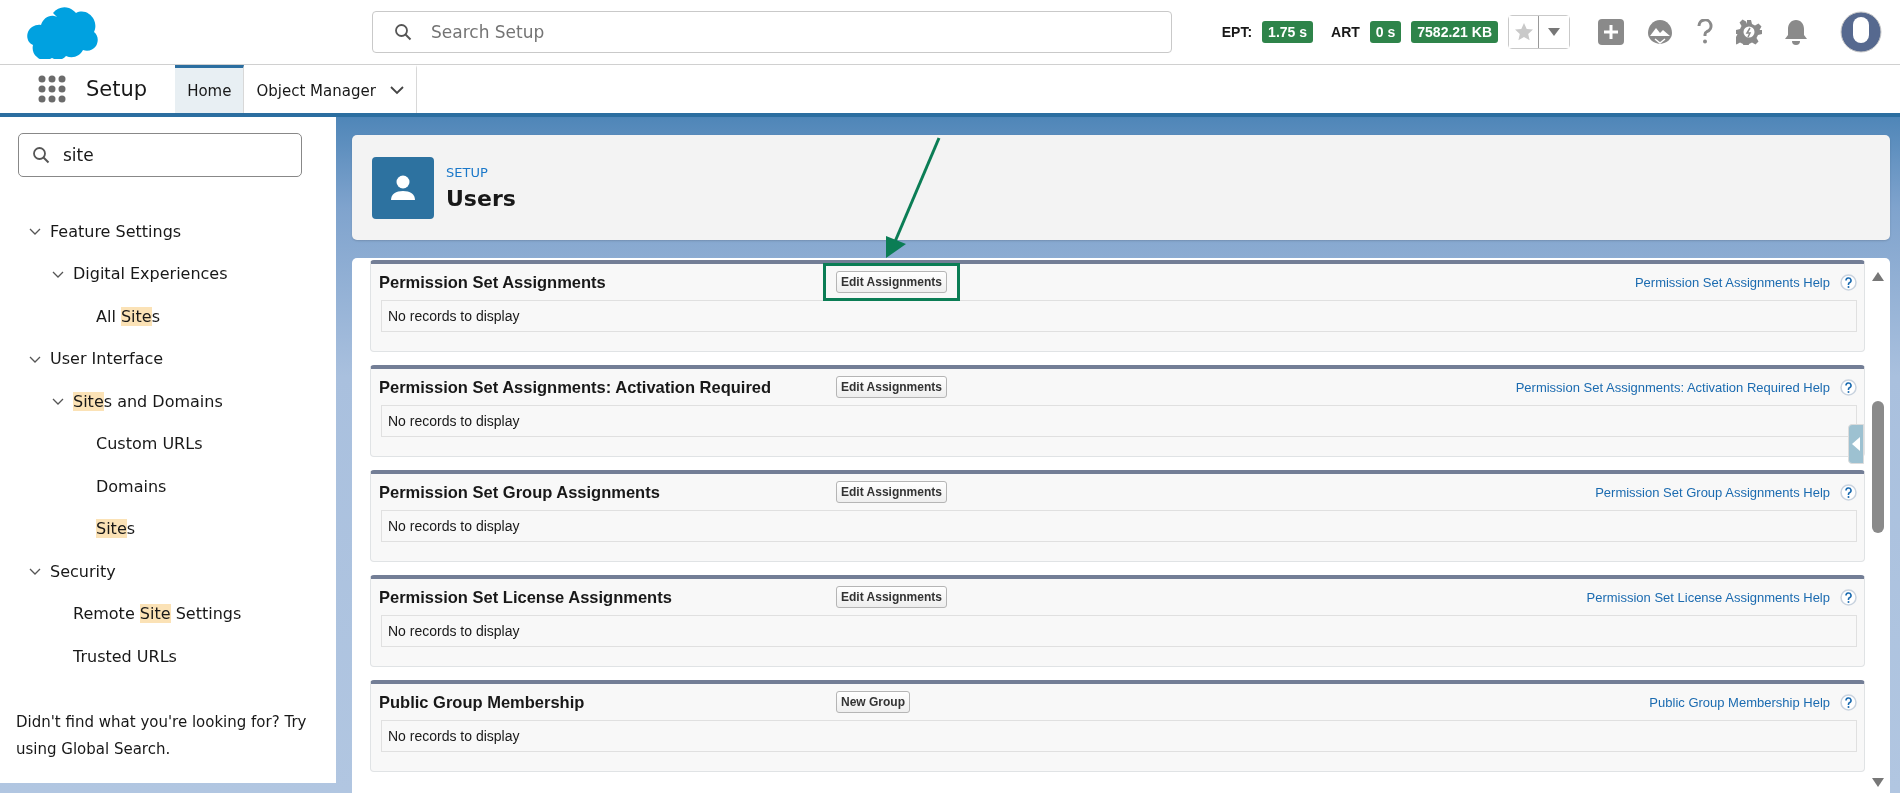  What do you see at coordinates (396, 90) in the screenshot?
I see `chevron-icon` at bounding box center [396, 90].